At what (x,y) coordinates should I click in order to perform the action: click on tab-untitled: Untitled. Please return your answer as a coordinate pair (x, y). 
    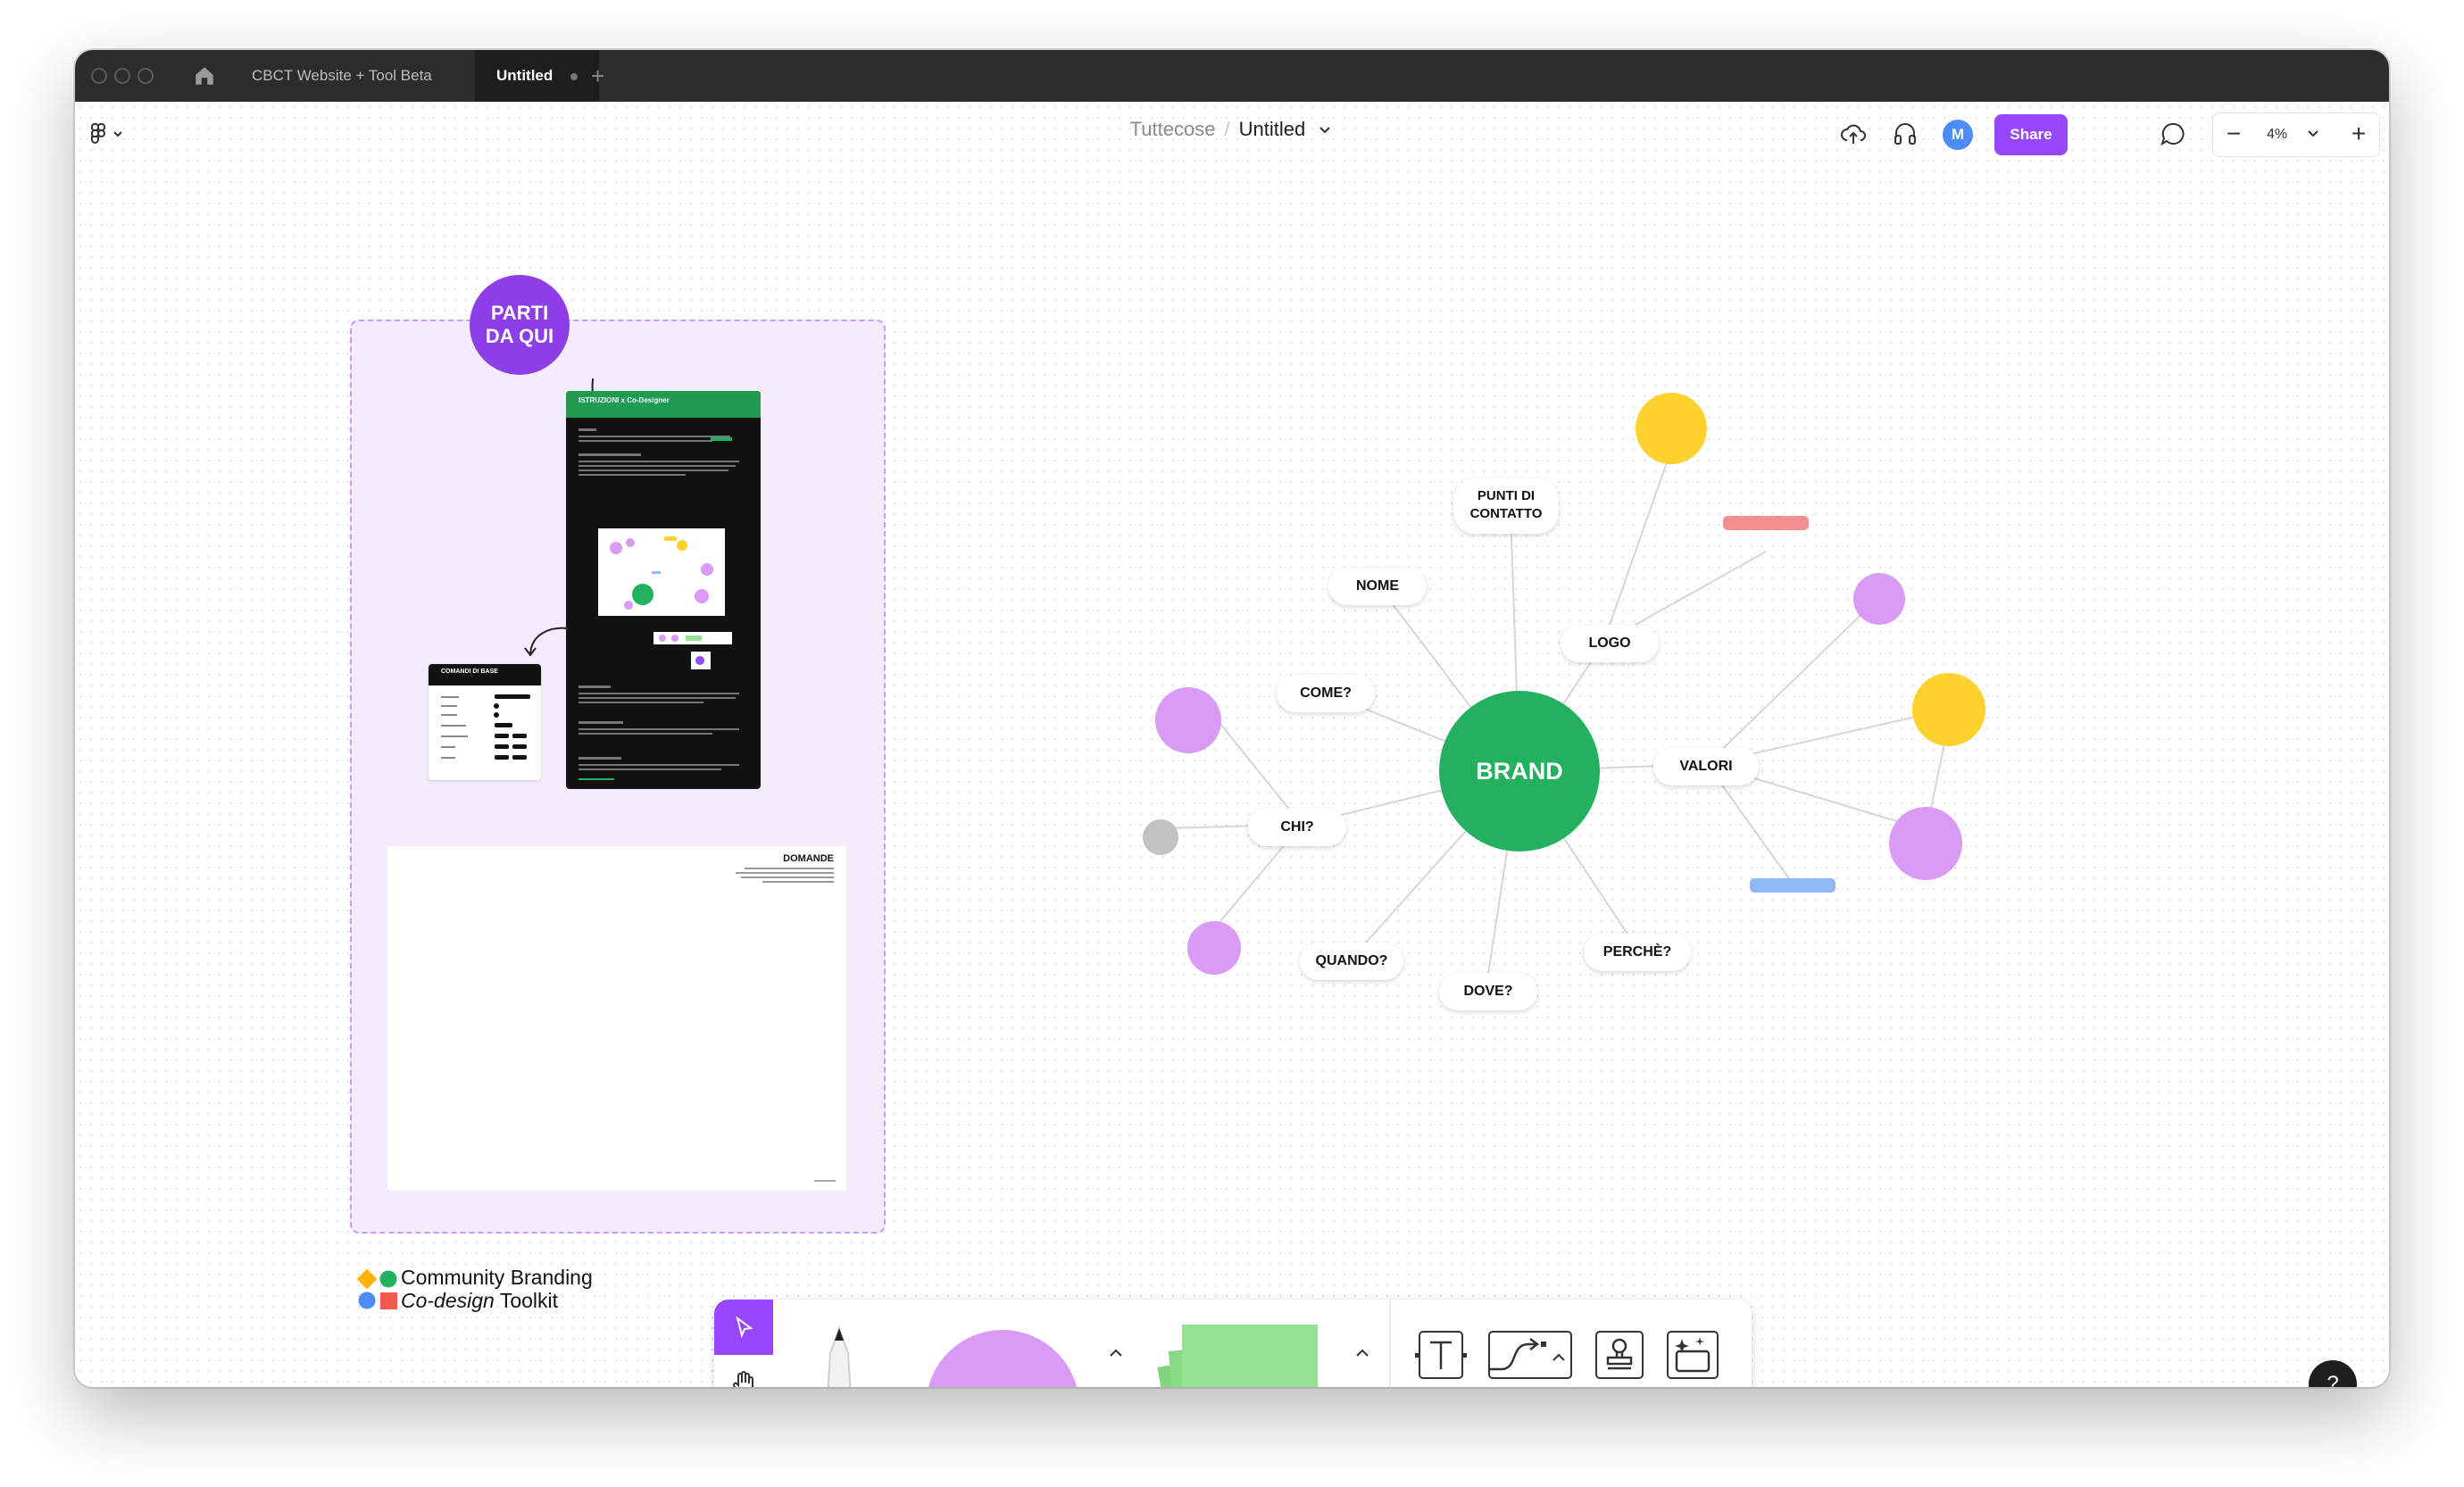
    Looking at the image, I should click on (537, 76).